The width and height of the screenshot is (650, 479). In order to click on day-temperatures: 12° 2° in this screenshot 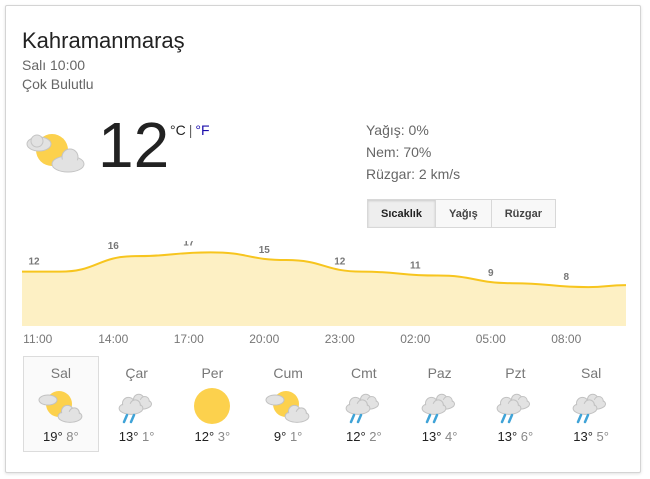, I will do `click(364, 436)`.